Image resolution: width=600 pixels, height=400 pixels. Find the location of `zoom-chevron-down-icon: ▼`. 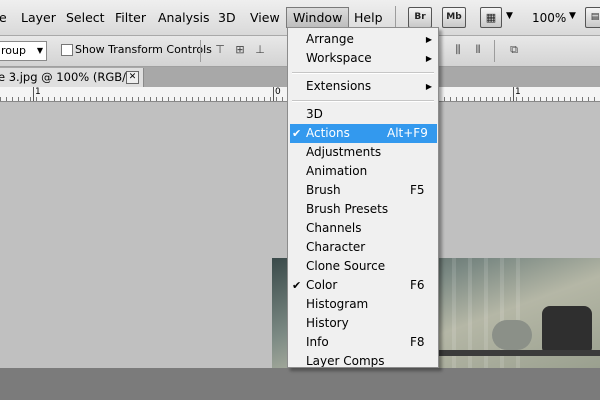

zoom-chevron-down-icon: ▼ is located at coordinates (572, 16).